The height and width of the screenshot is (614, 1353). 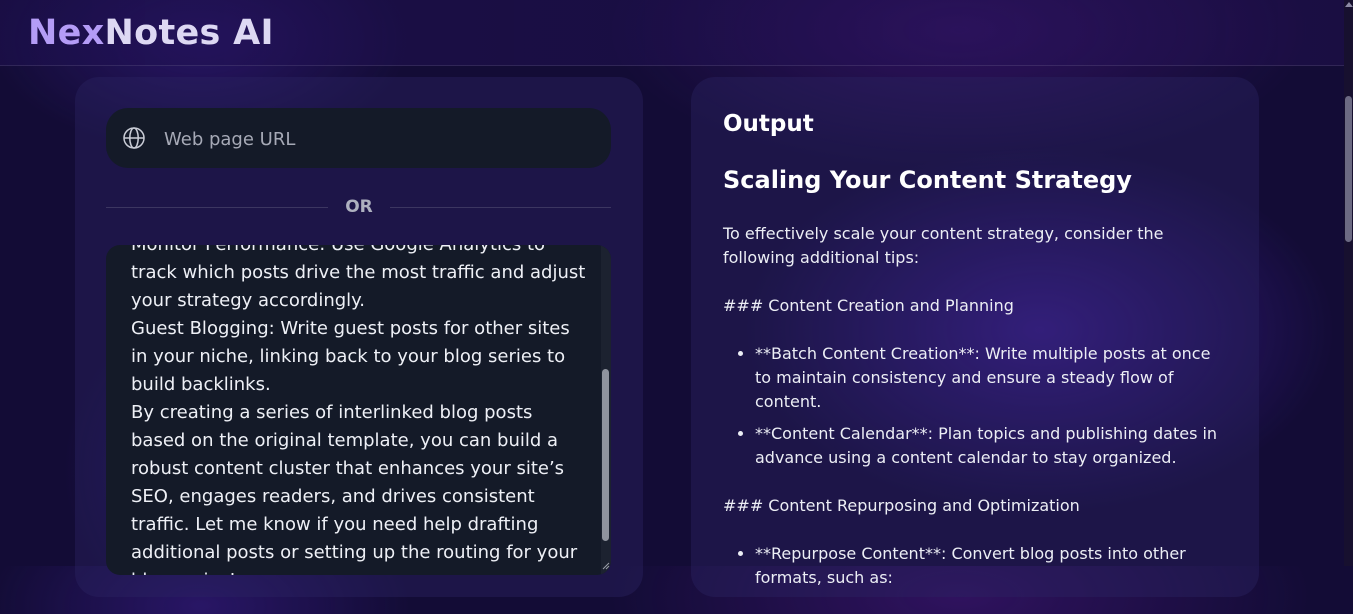 I want to click on or-divider: OR, so click(x=358, y=207).